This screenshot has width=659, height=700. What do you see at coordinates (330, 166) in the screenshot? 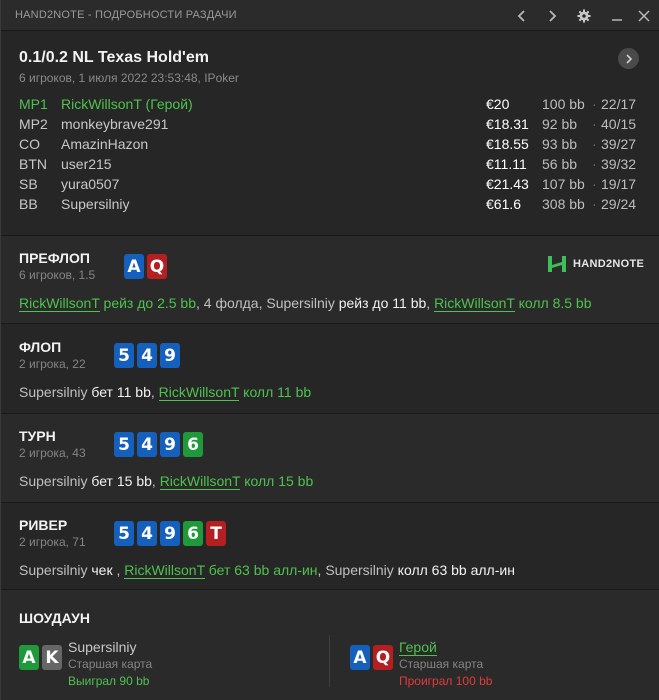
I see `player-row: BTN user215 €11.11 56 bb · 39/32` at bounding box center [330, 166].